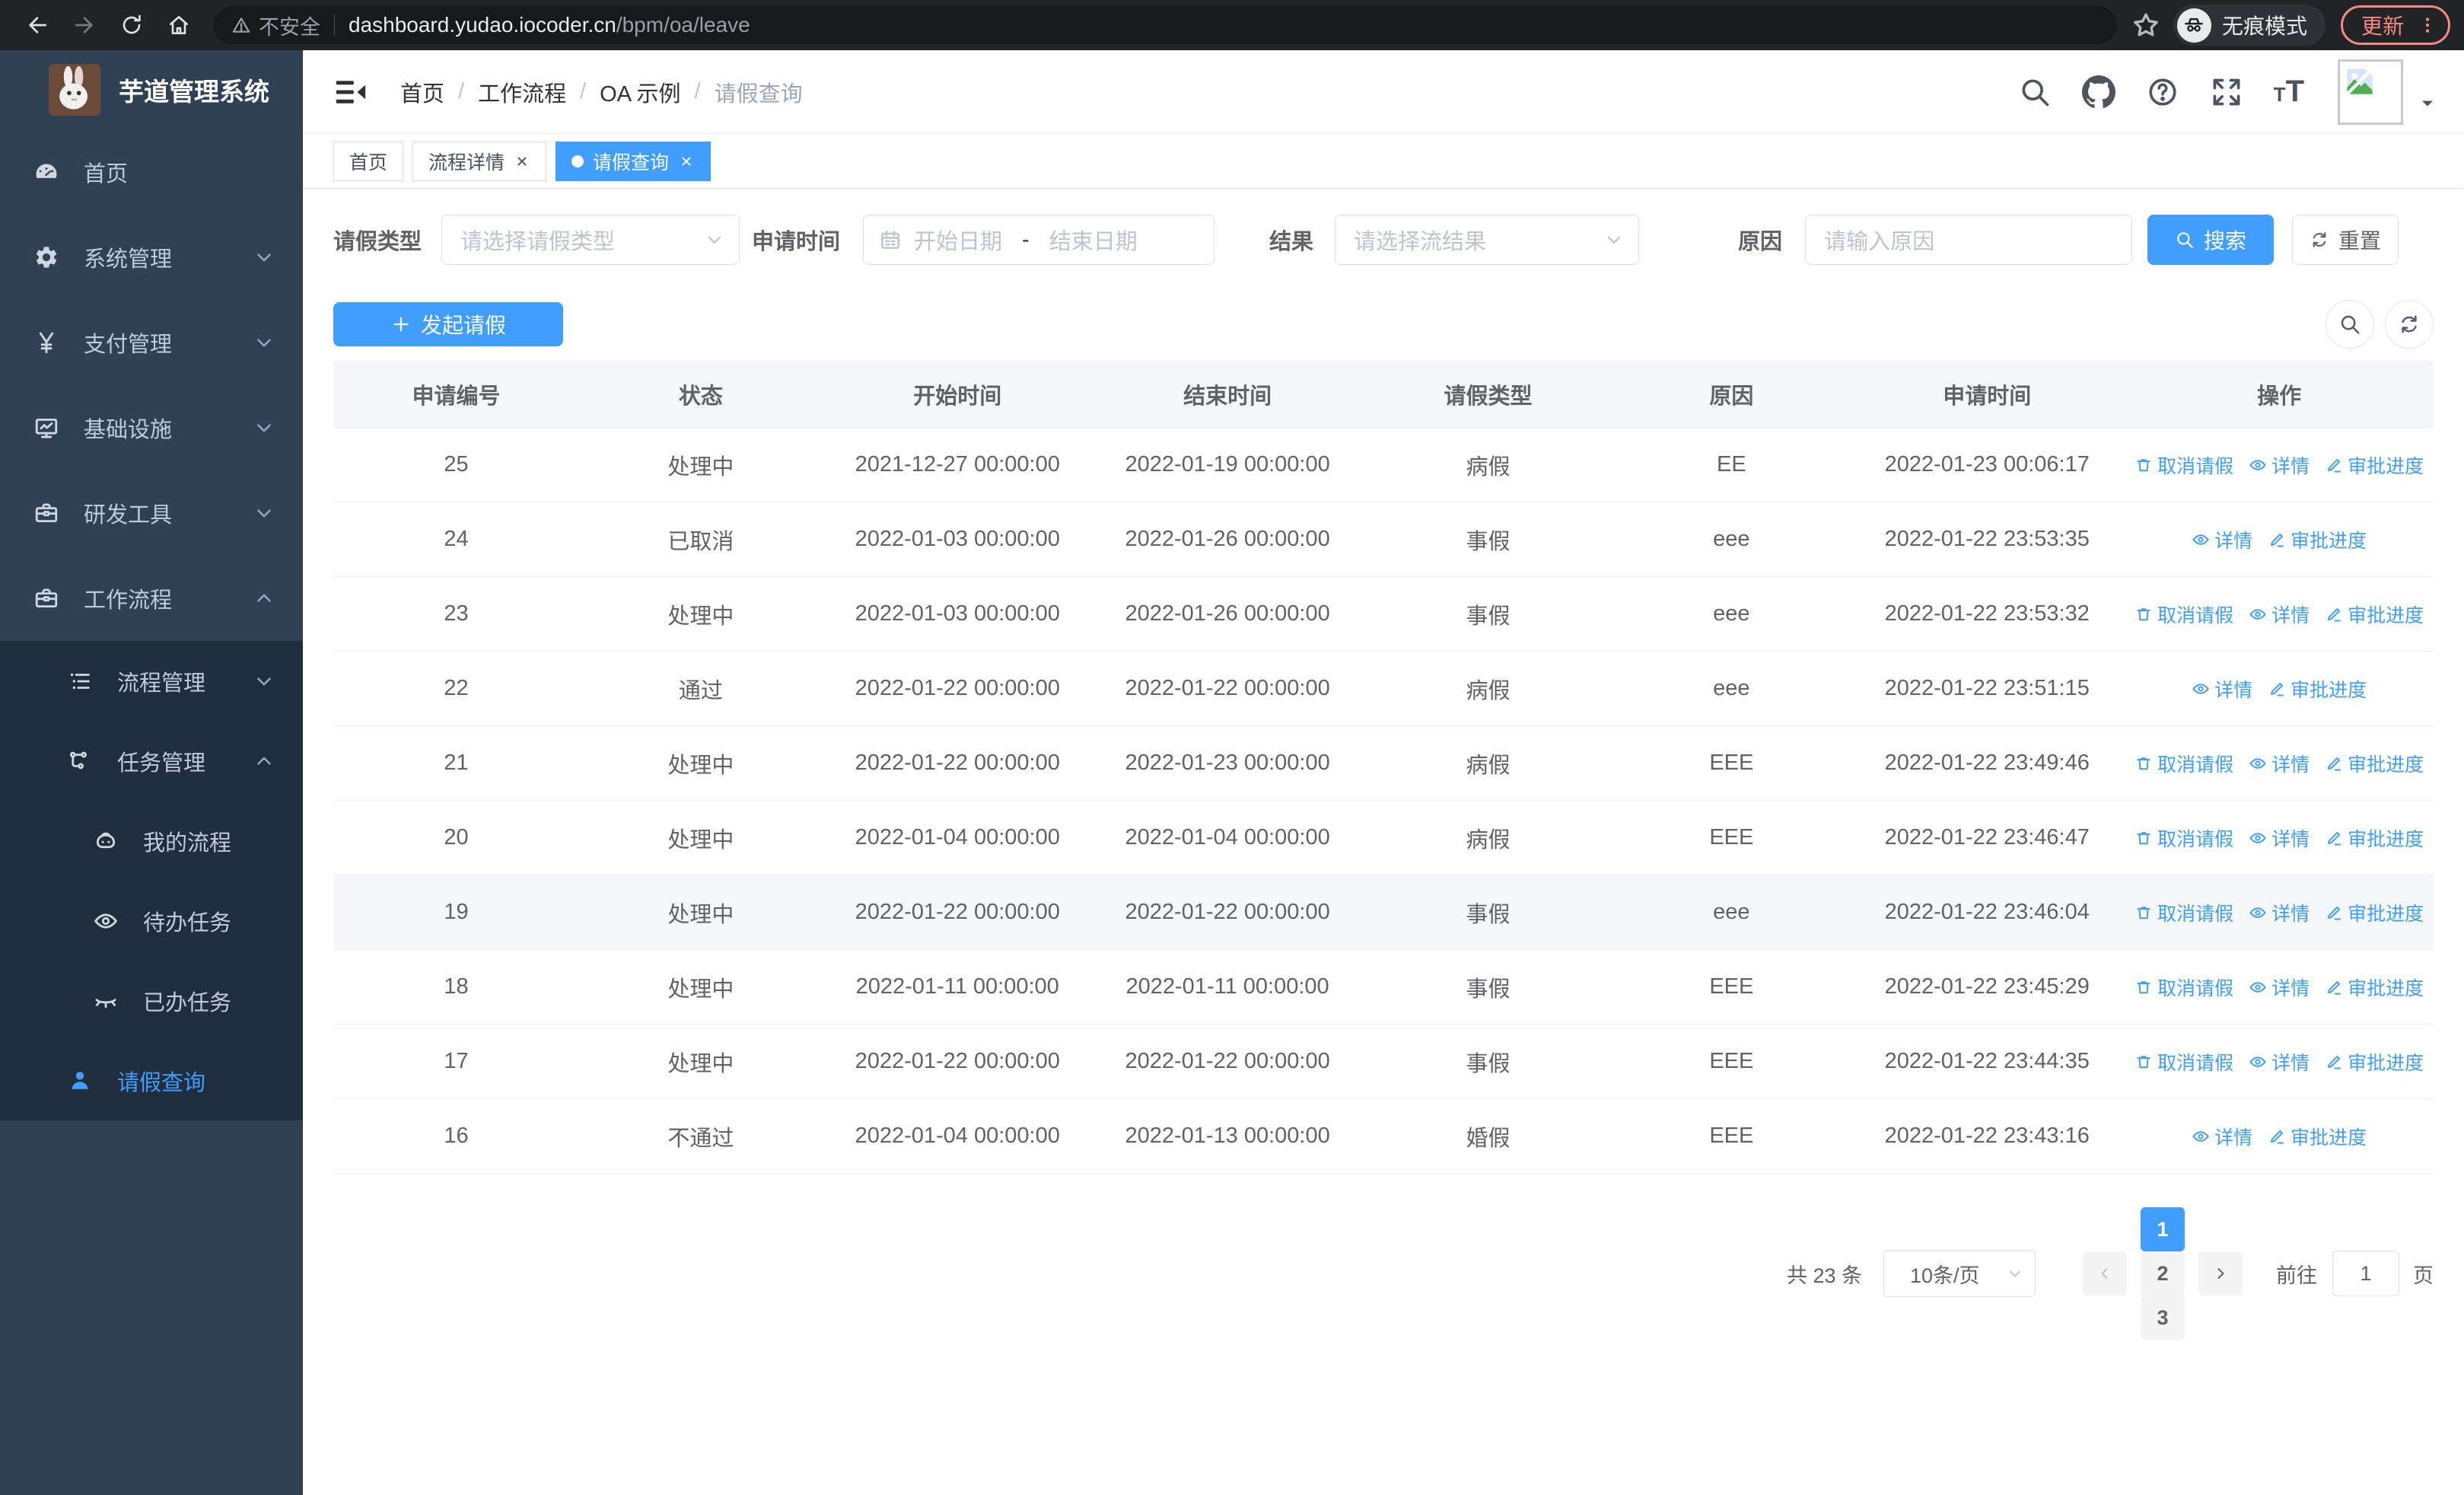  Describe the element at coordinates (151, 1080) in the screenshot. I see `sidebar-item-请假查询: 请假查询` at that location.